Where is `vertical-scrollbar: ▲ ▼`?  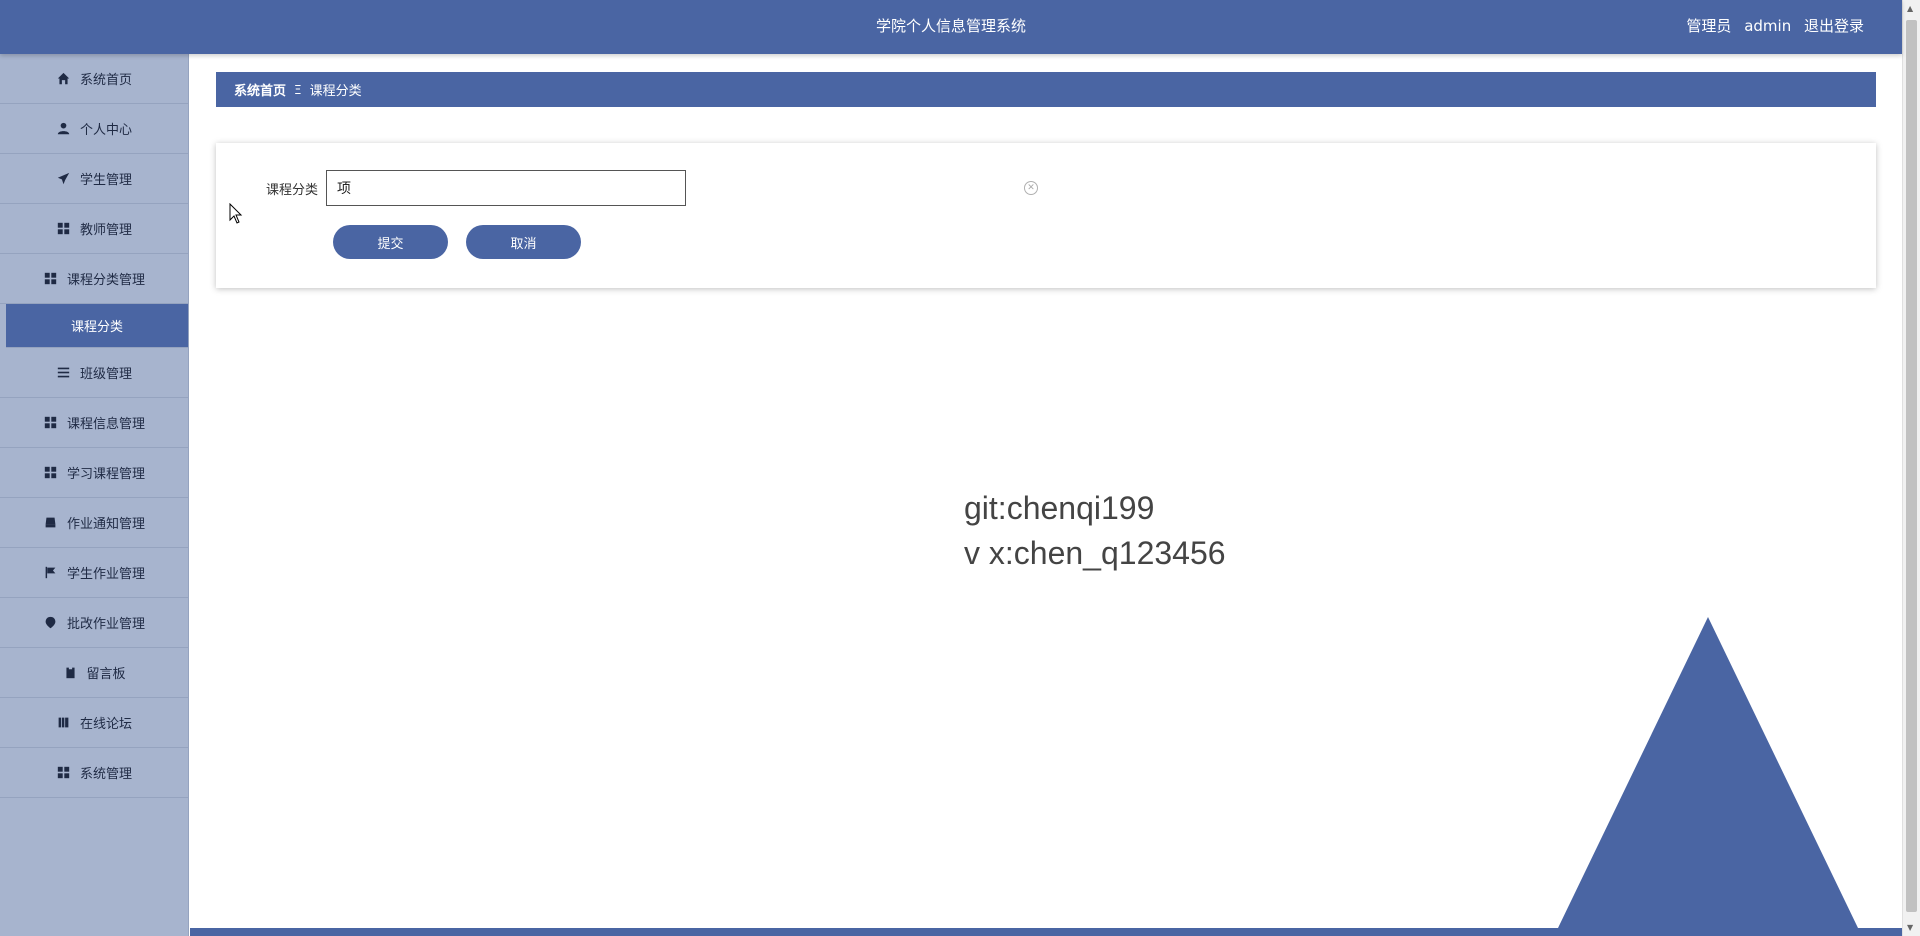
vertical-scrollbar: ▲ ▼ is located at coordinates (1911, 468).